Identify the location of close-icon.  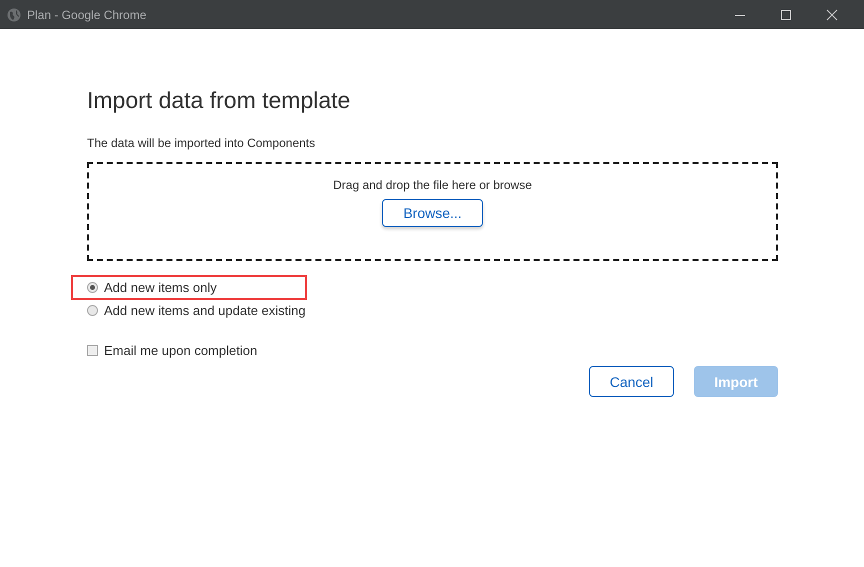
(832, 14).